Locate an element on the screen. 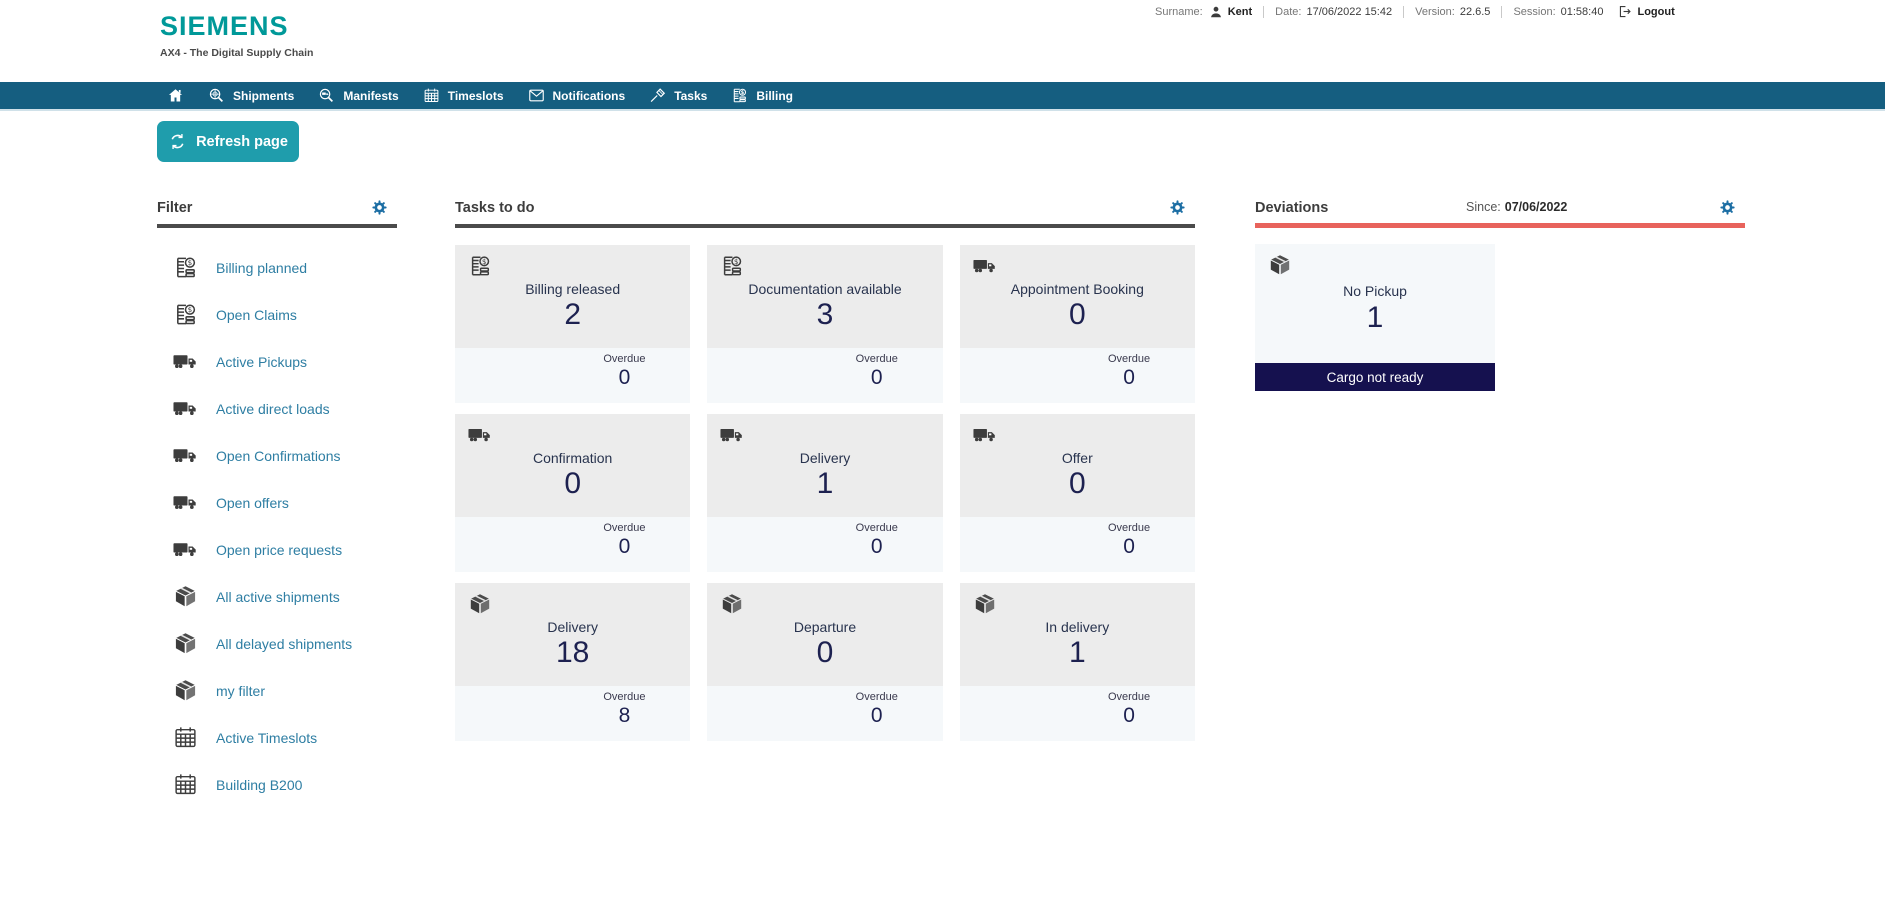 The width and height of the screenshot is (1885, 902). since-value: 07/06/2022 is located at coordinates (1536, 207).